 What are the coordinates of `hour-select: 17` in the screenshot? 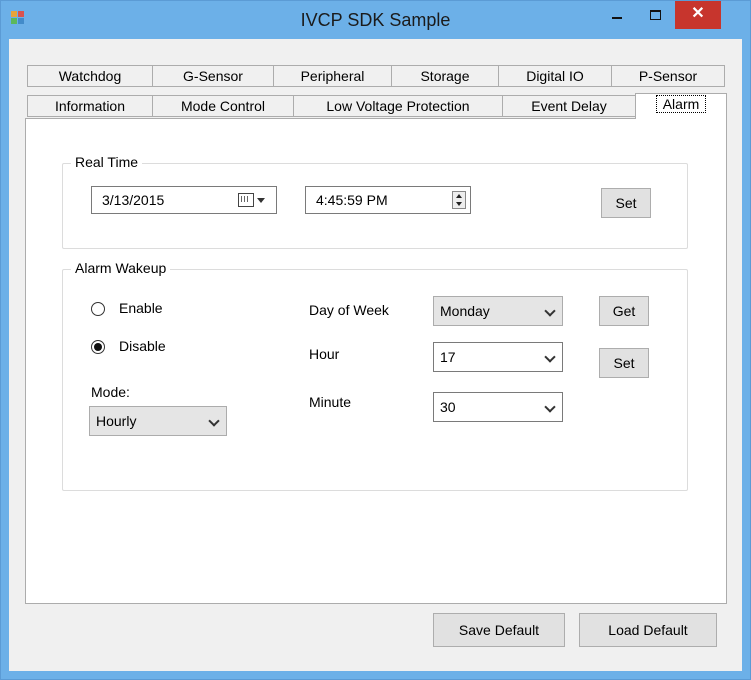 It's located at (498, 357).